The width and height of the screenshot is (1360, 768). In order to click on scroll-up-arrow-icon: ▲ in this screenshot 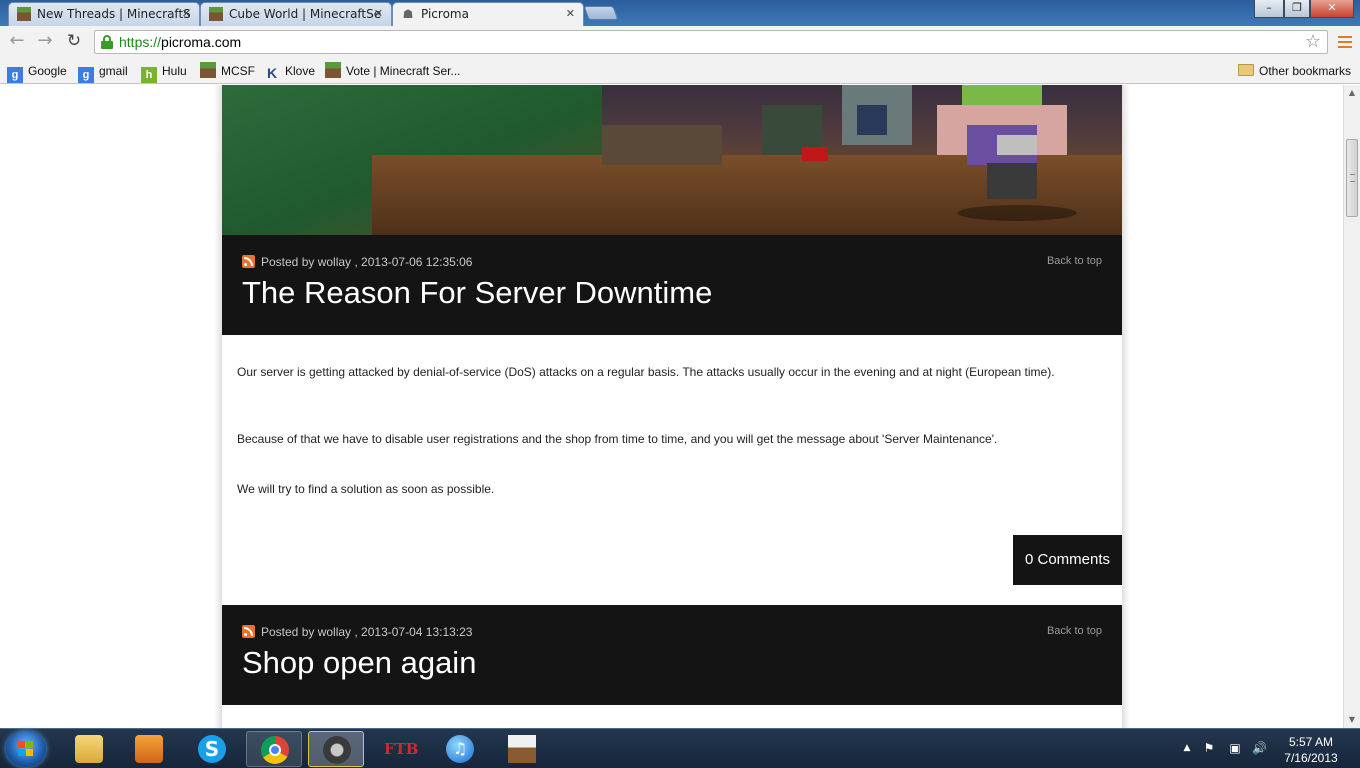, I will do `click(1352, 93)`.